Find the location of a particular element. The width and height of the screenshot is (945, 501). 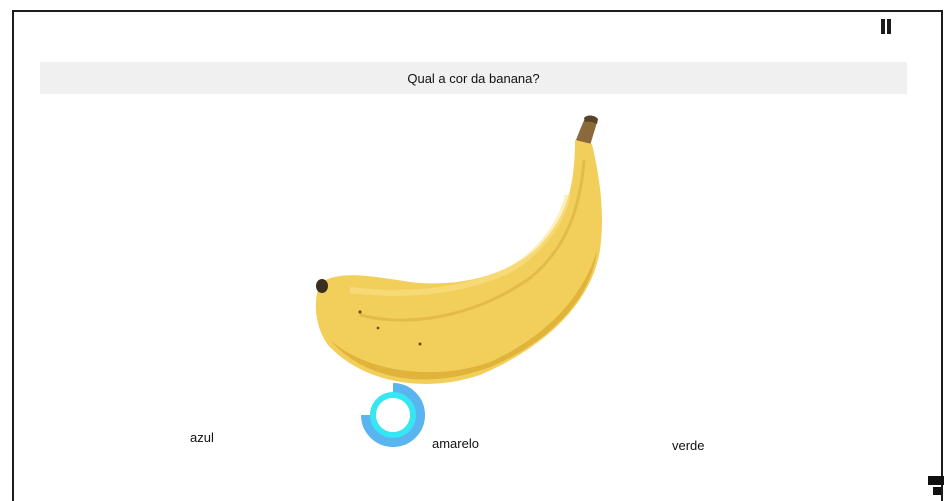

question-text: Qual a cor da banana? is located at coordinates (473, 78).